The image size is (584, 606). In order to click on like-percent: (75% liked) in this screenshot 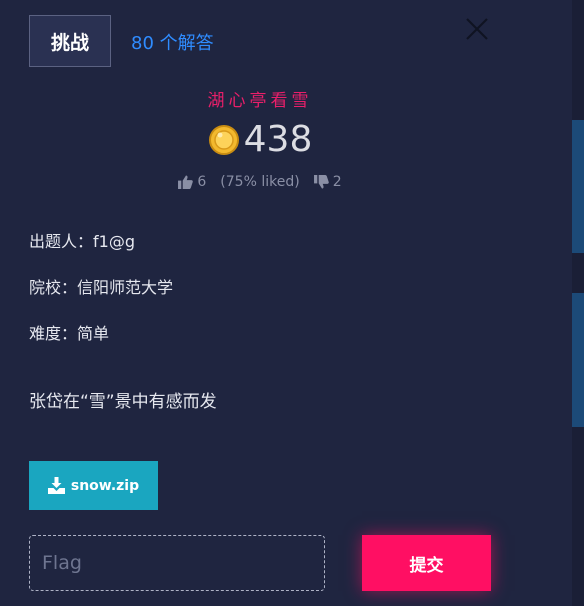, I will do `click(260, 182)`.